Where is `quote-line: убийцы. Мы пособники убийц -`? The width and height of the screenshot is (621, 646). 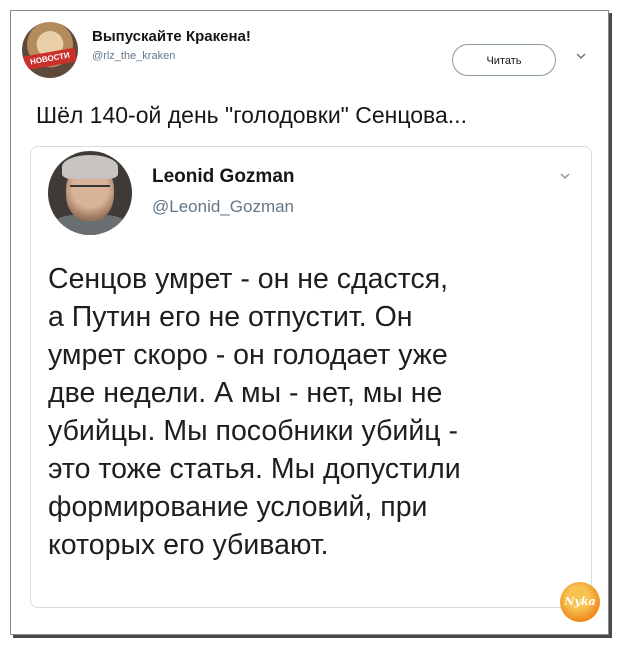
quote-line: убийцы. Мы пособники убийц - is located at coordinates (253, 431).